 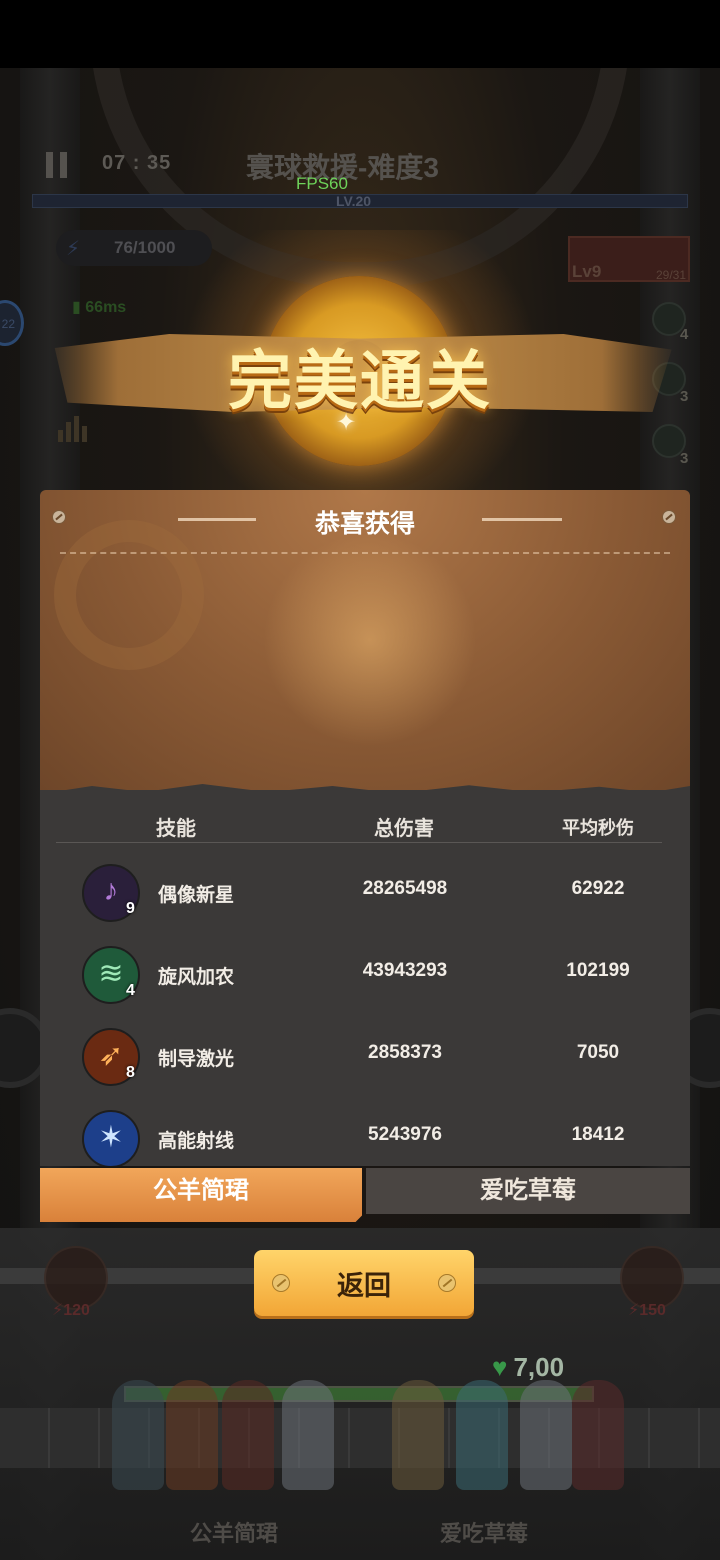 What do you see at coordinates (76, 307) in the screenshot?
I see `signal-icon: ▮` at bounding box center [76, 307].